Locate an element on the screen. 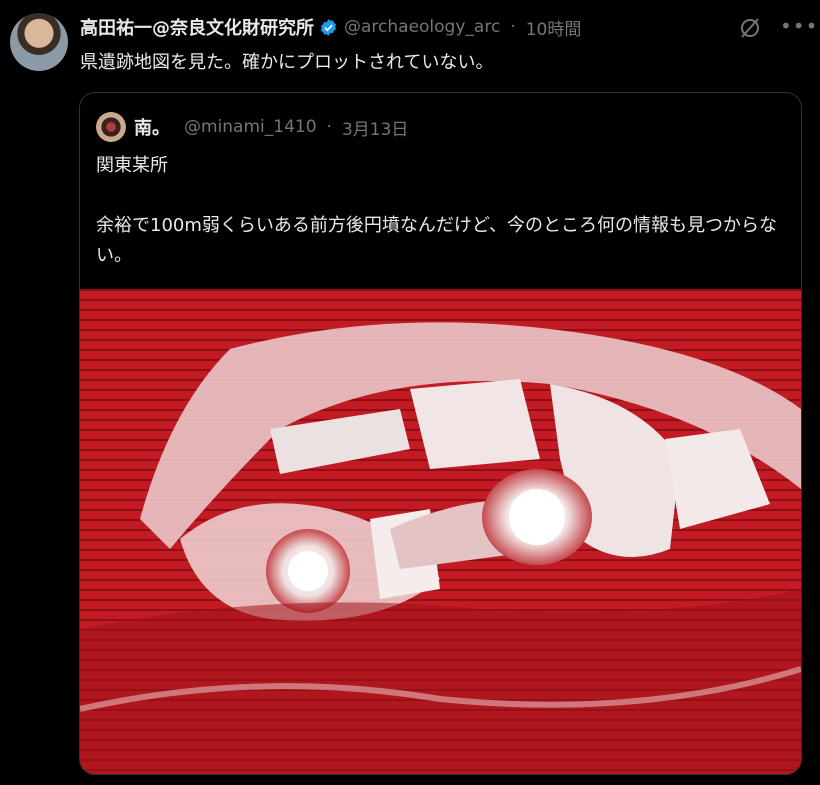 The width and height of the screenshot is (820, 785). quote-author-handle: @minami_1410 is located at coordinates (250, 127).